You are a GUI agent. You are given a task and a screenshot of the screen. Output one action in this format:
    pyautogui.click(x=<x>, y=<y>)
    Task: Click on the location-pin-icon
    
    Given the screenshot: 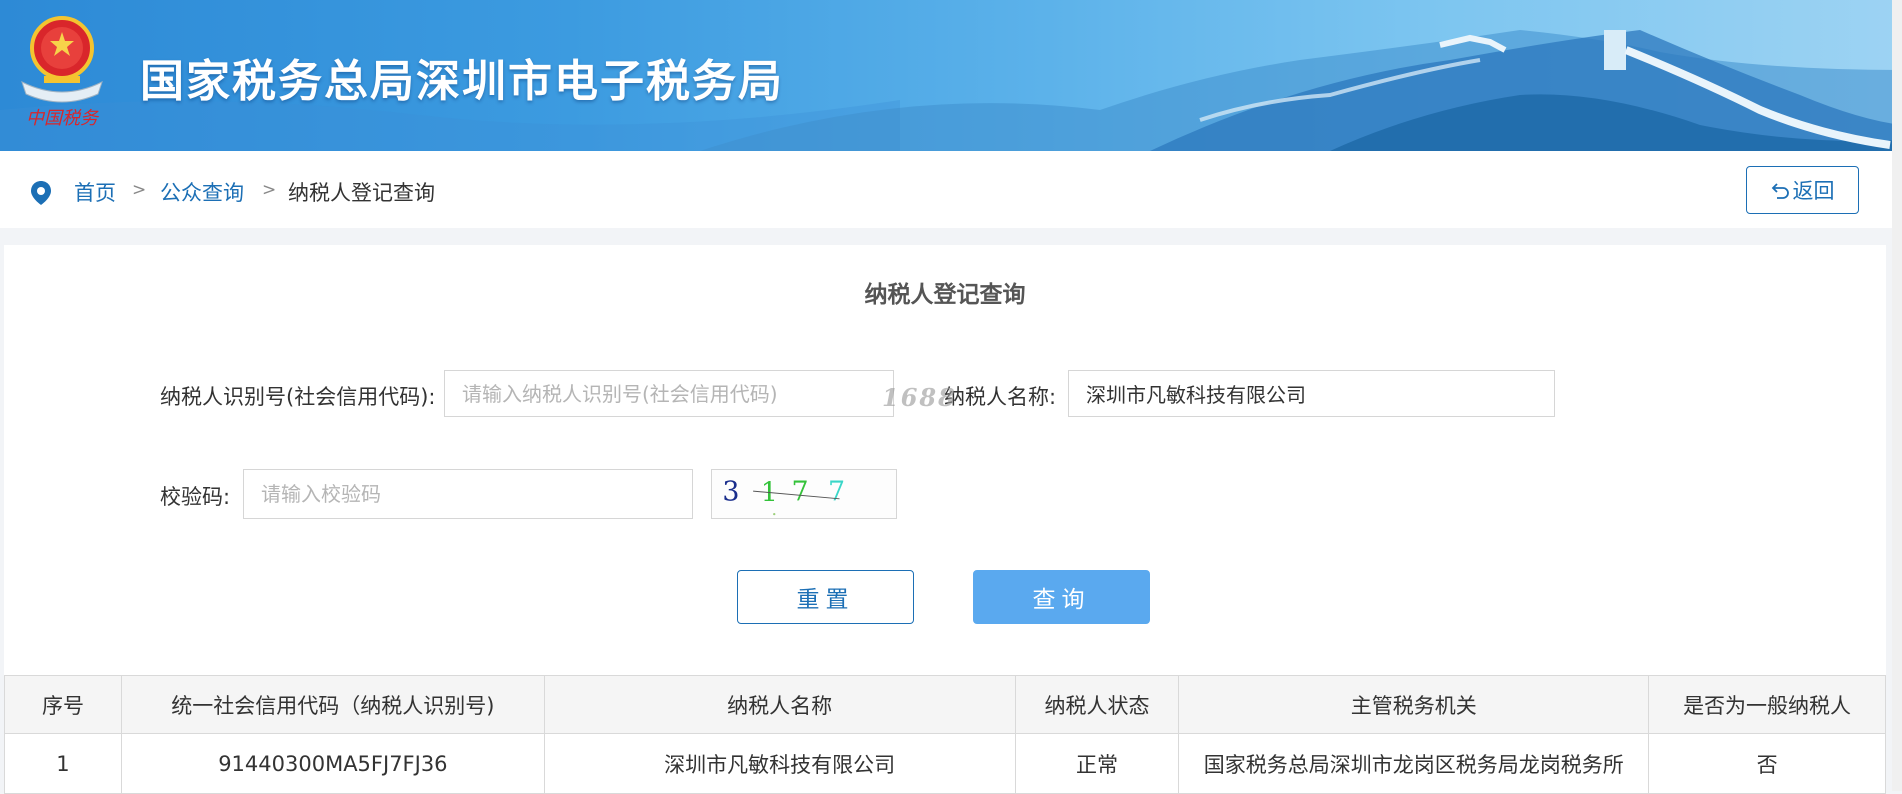 What is the action you would take?
    pyautogui.click(x=41, y=193)
    